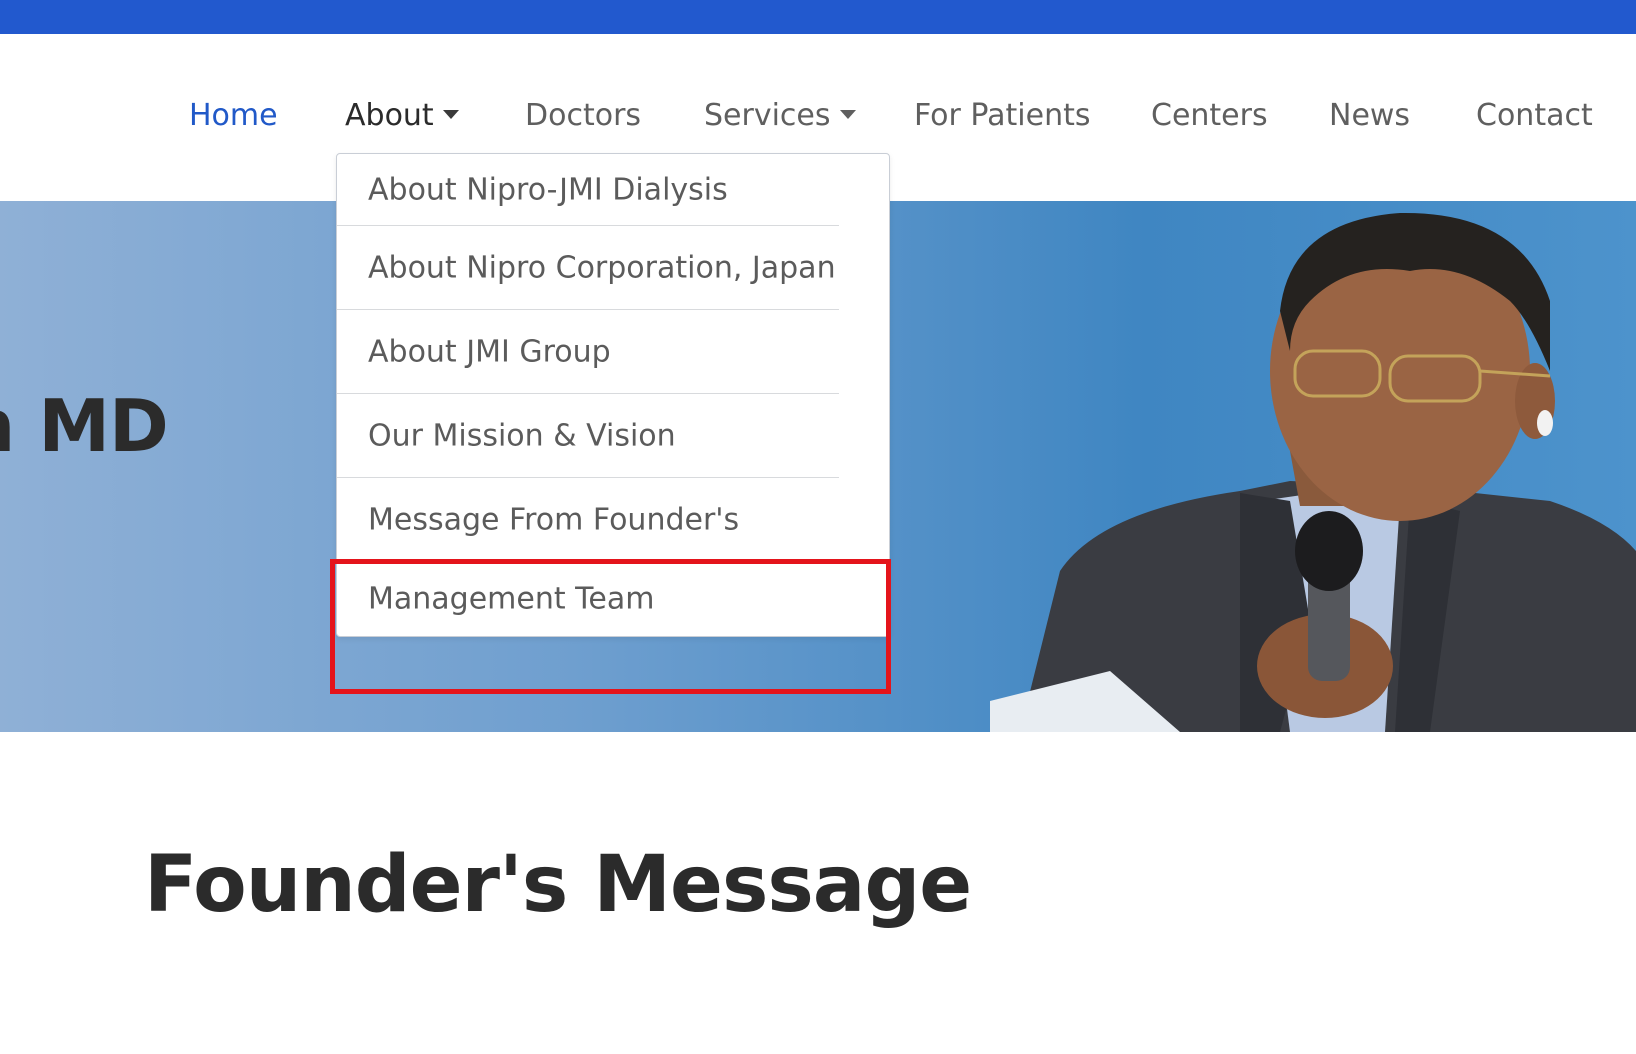 The image size is (1636, 1054). I want to click on menu-item-label: Management Team, so click(511, 599).